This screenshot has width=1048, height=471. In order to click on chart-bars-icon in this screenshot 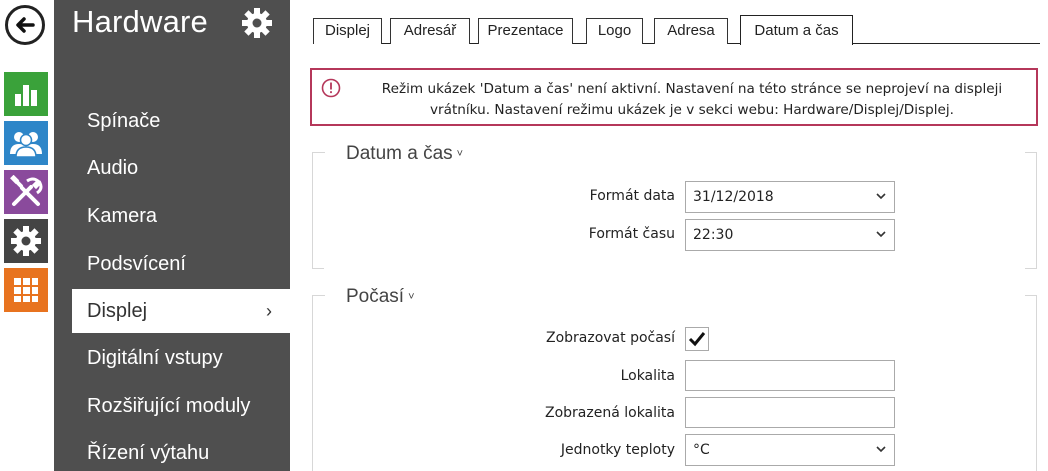, I will do `click(26, 95)`.